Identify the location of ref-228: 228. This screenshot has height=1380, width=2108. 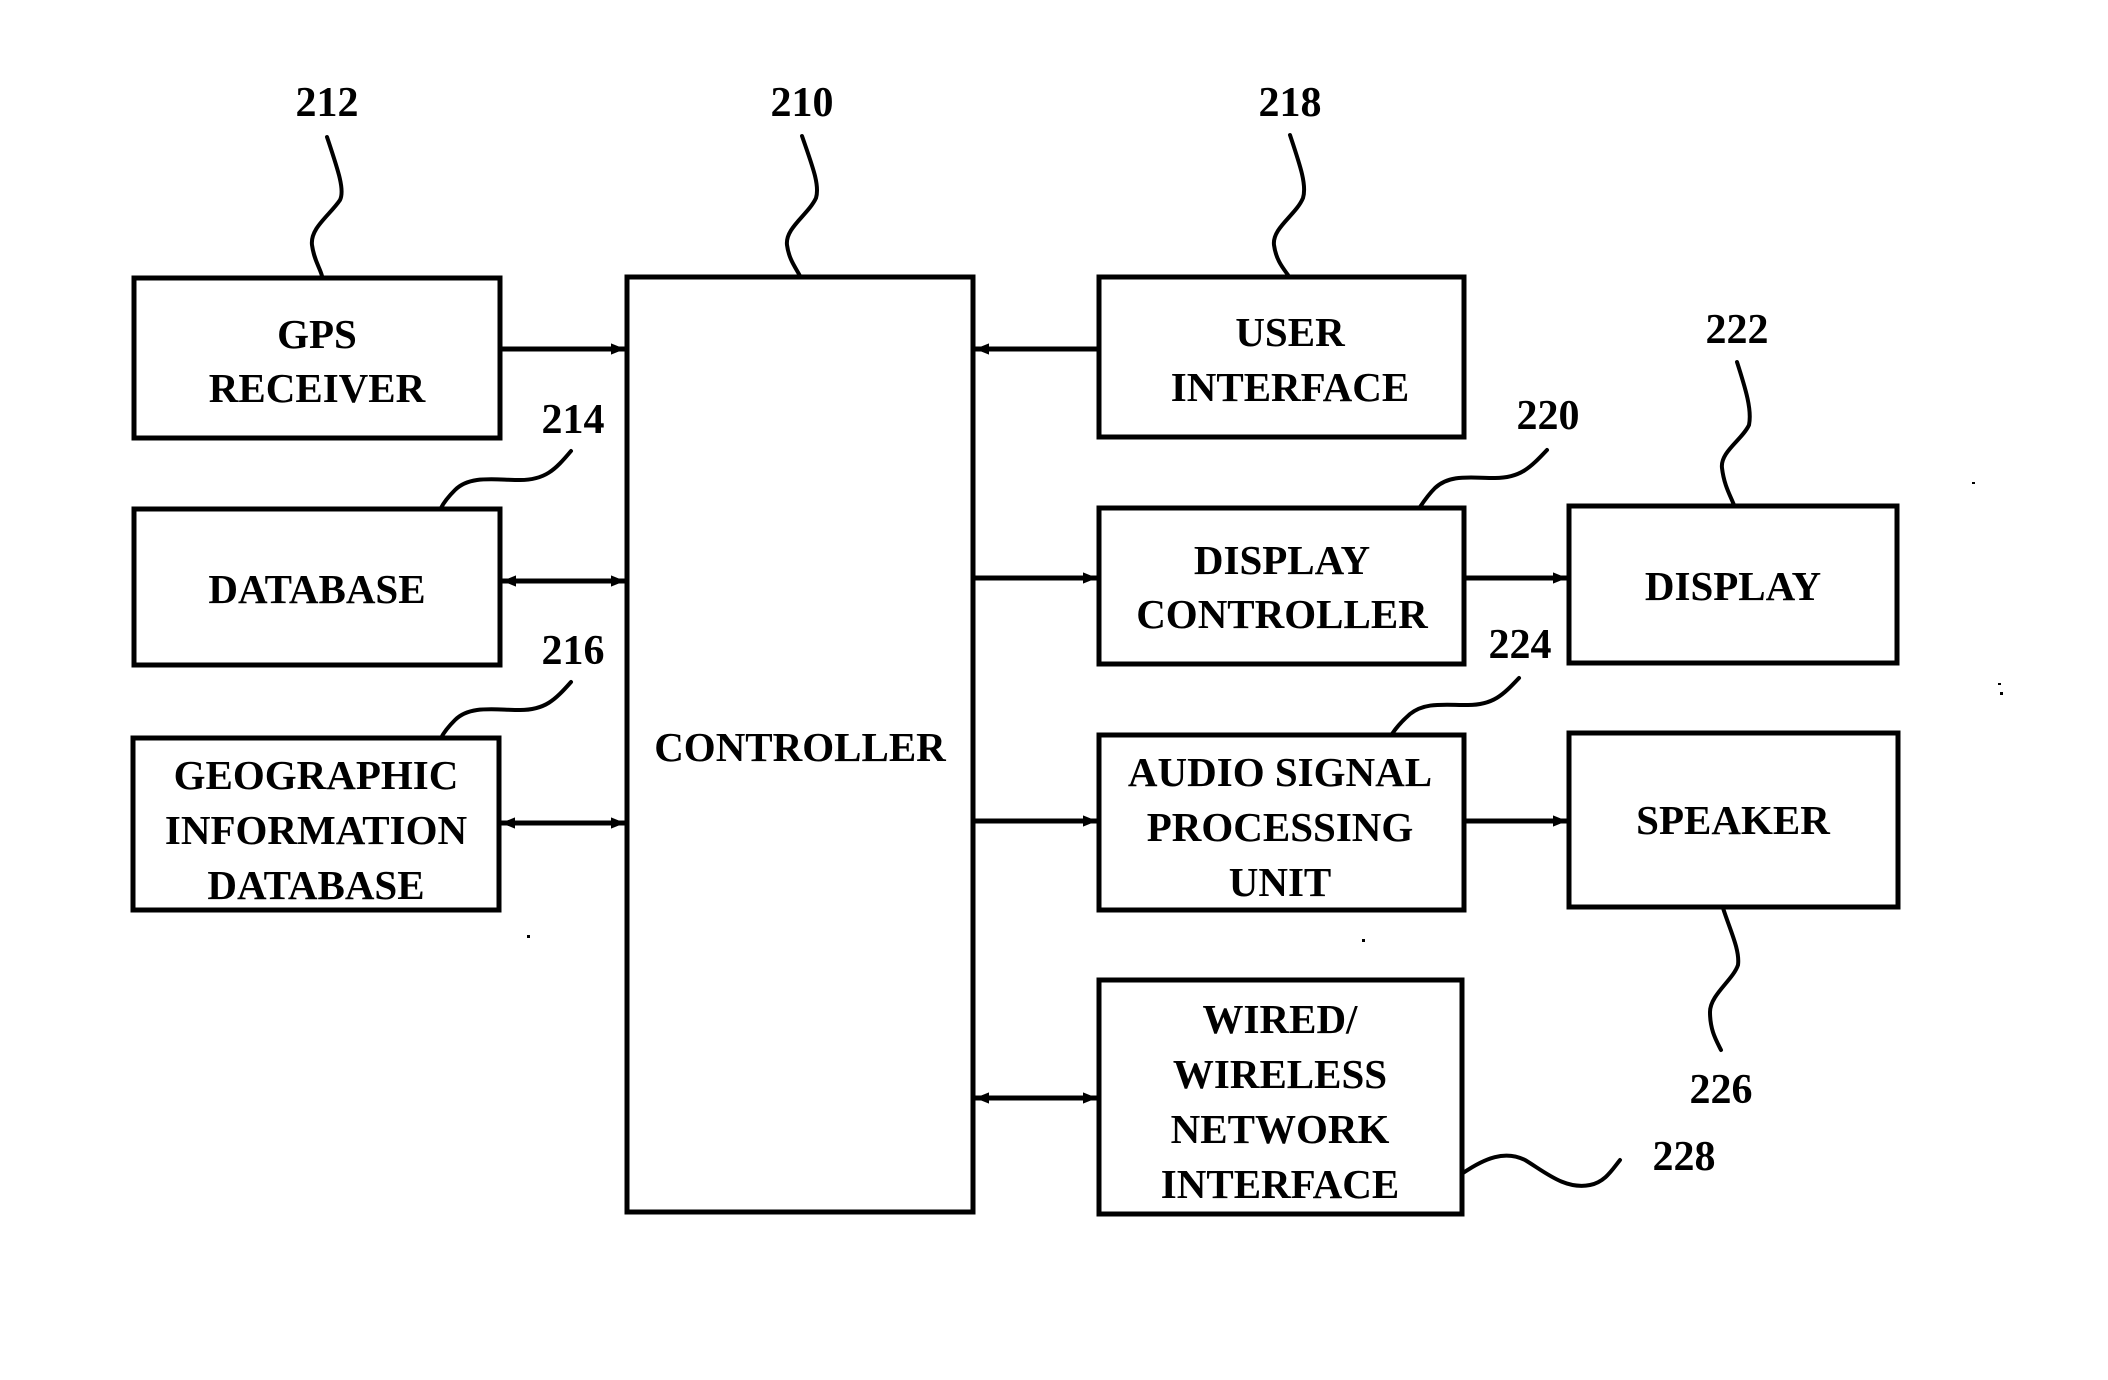
(1588, 1161).